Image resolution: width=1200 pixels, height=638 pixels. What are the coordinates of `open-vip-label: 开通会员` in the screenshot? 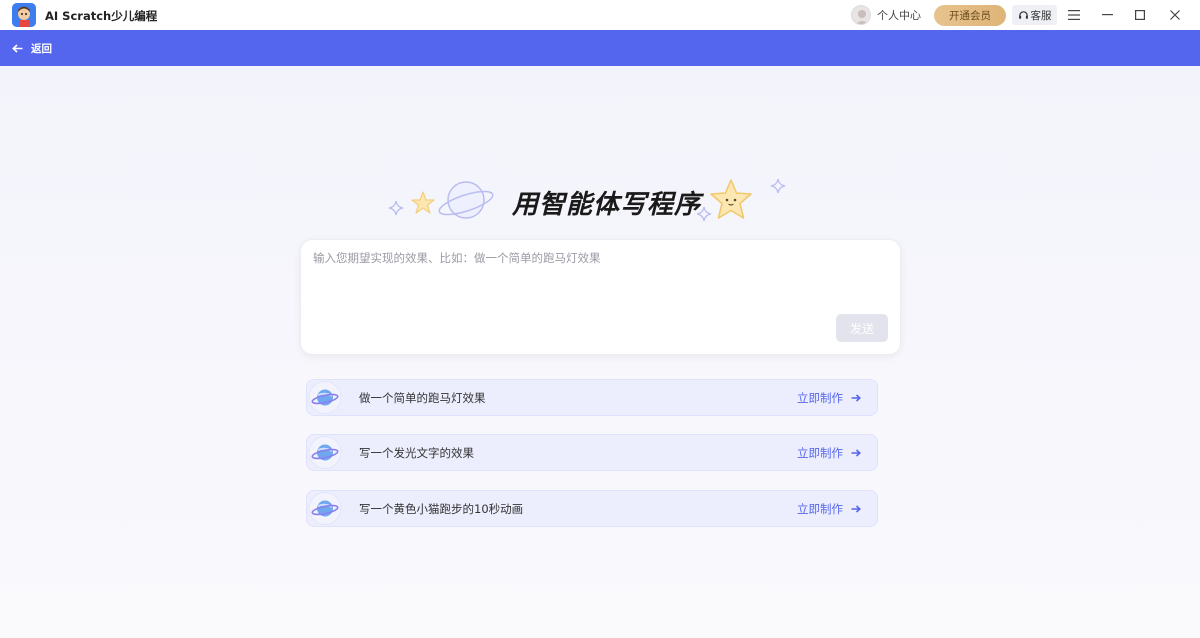 It's located at (970, 16).